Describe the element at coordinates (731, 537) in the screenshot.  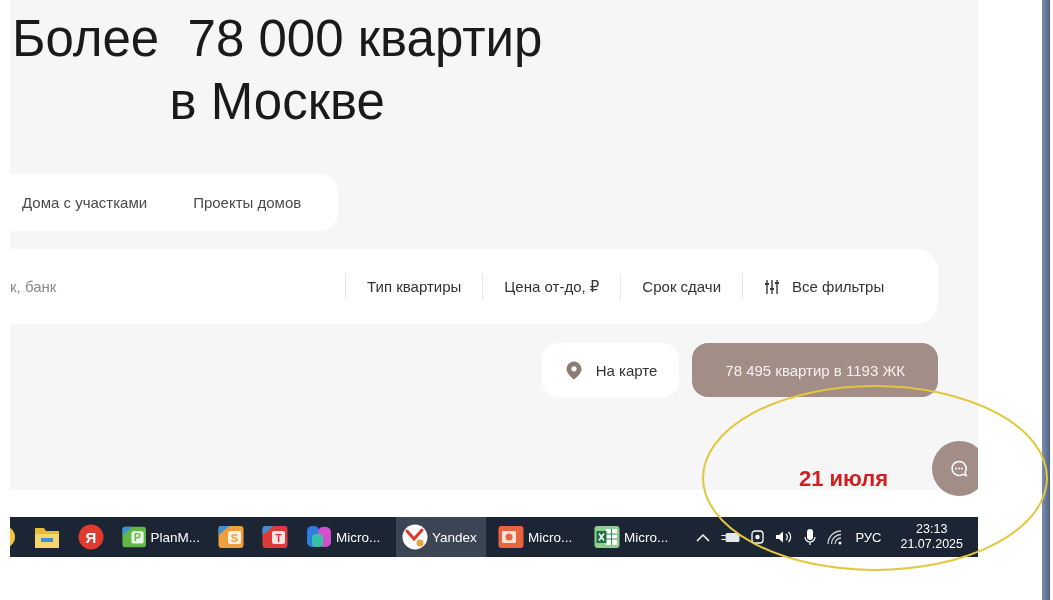
I see `battery-icon` at that location.